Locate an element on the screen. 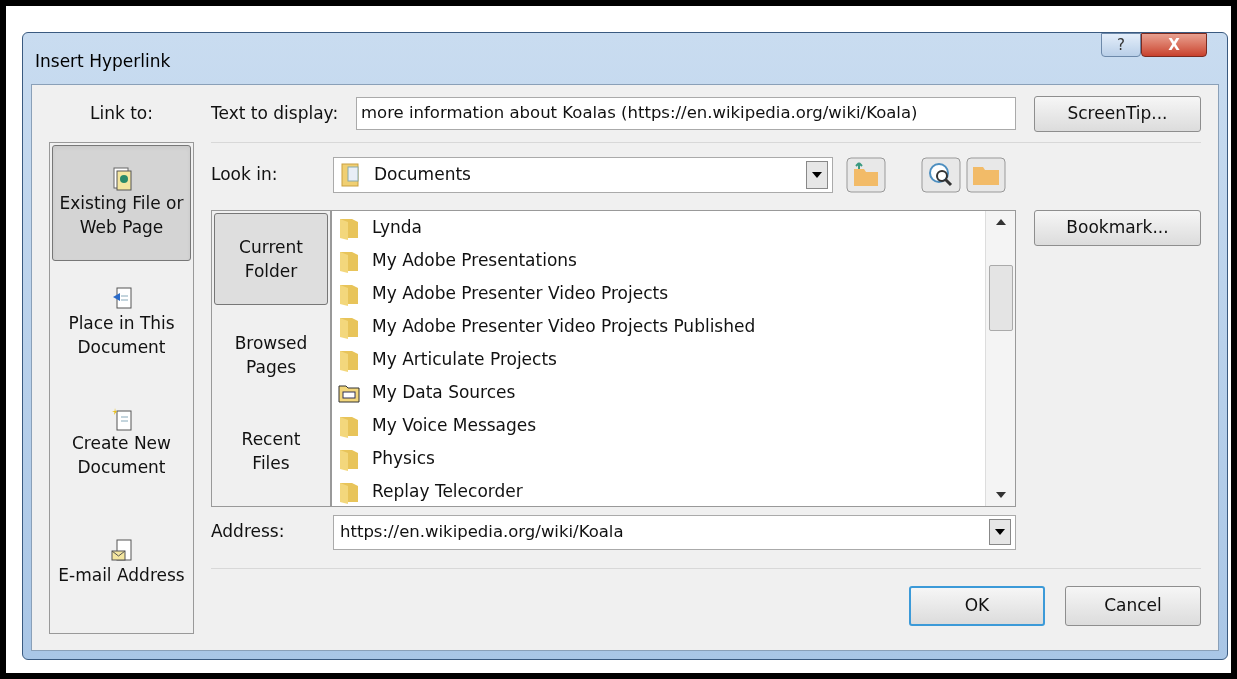 This screenshot has width=1237, height=679. view-tab: Current Folder is located at coordinates (271, 259).